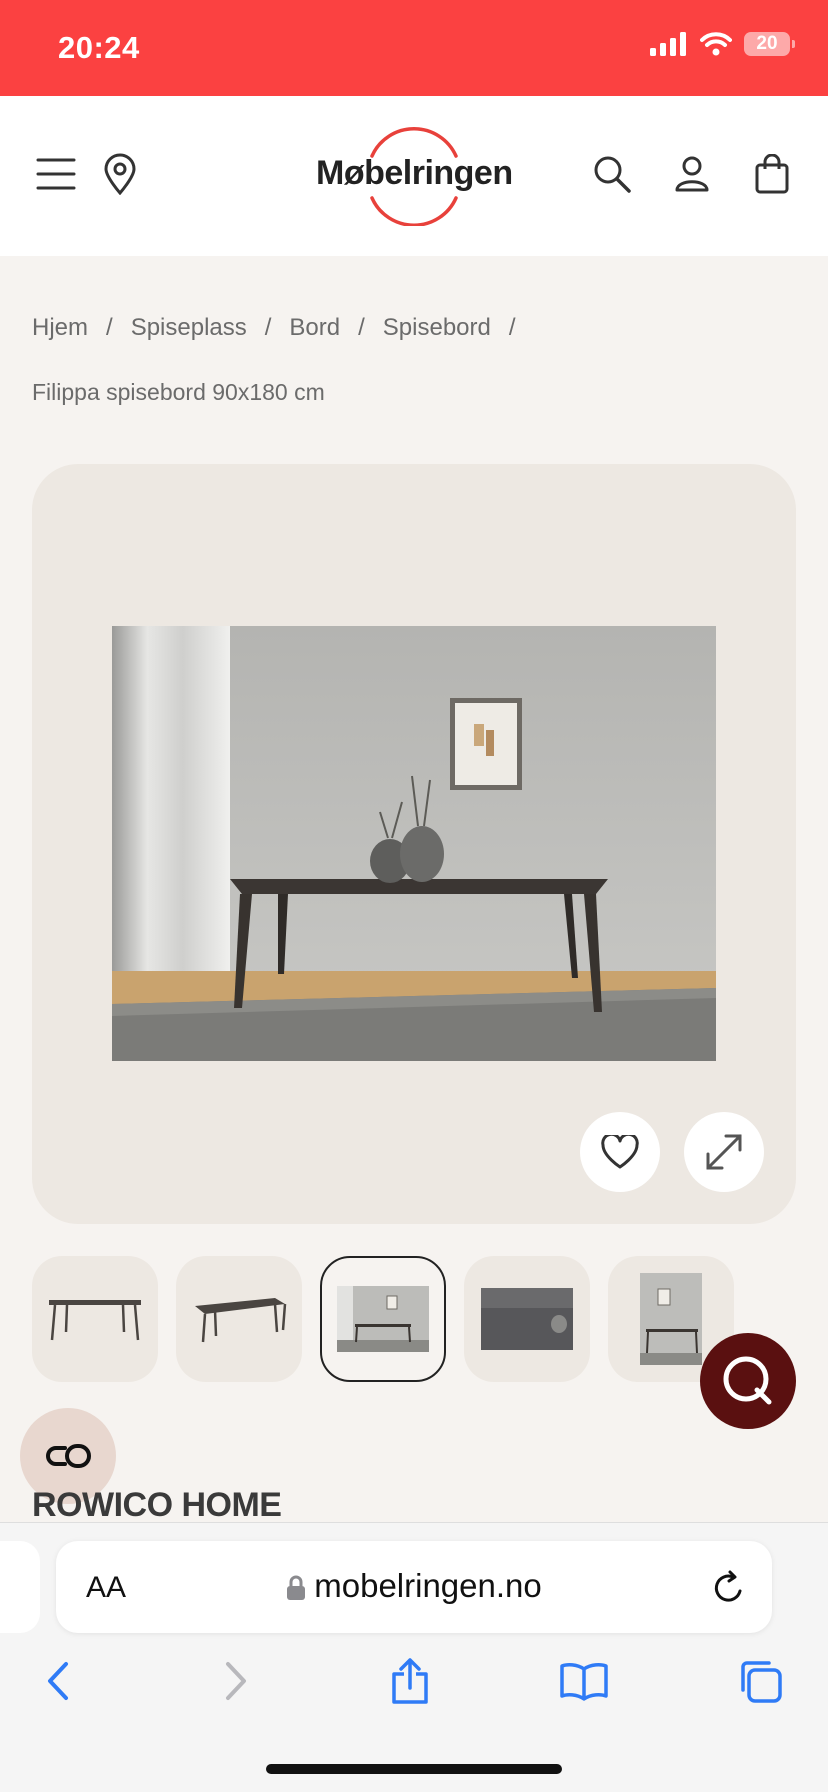 The height and width of the screenshot is (1792, 828). What do you see at coordinates (760, 1681) in the screenshot?
I see `tabs-icon` at bounding box center [760, 1681].